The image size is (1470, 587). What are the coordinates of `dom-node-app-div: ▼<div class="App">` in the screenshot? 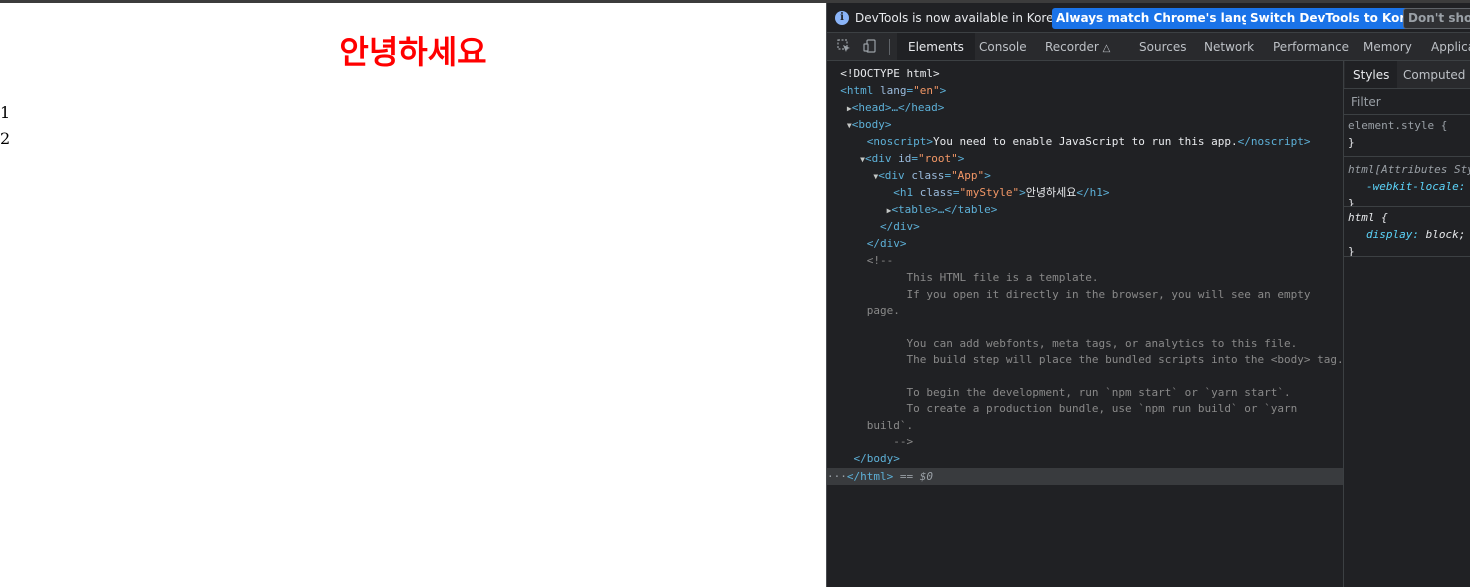 It's located at (1085, 175).